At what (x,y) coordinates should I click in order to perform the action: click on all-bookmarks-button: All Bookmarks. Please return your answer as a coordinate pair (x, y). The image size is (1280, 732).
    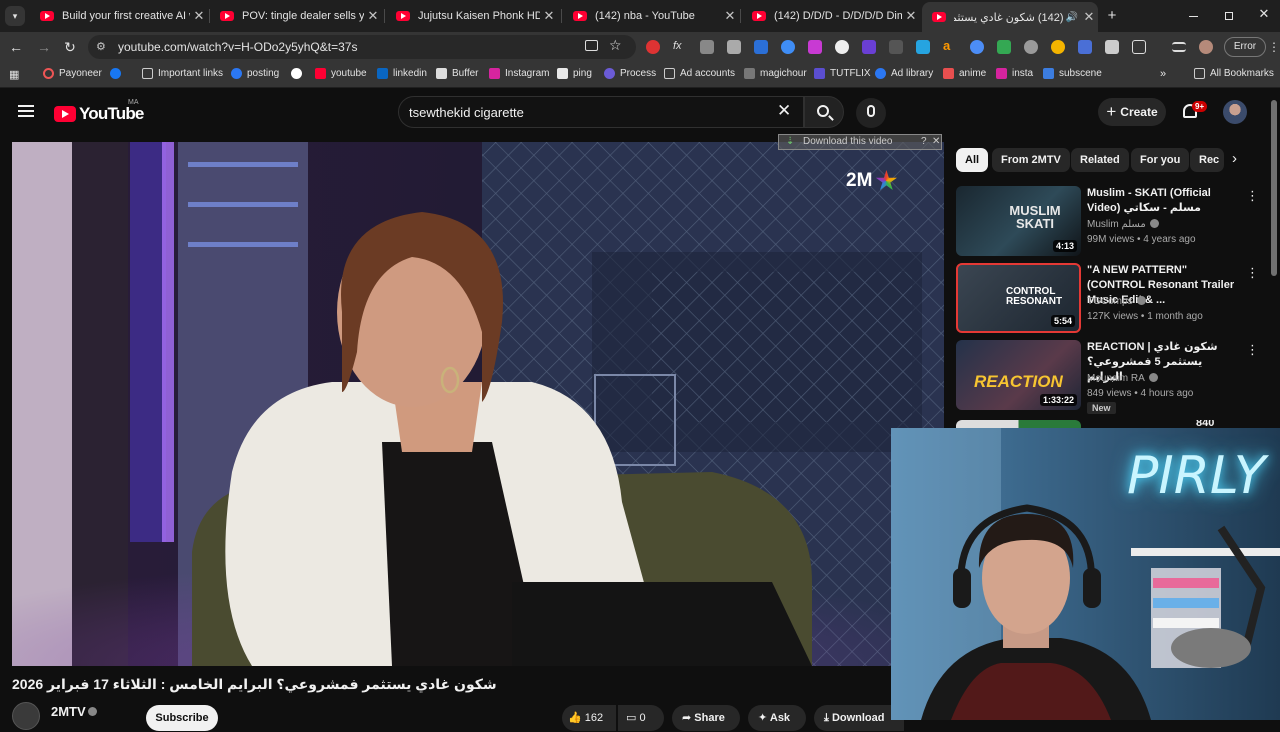
    Looking at the image, I should click on (1234, 73).